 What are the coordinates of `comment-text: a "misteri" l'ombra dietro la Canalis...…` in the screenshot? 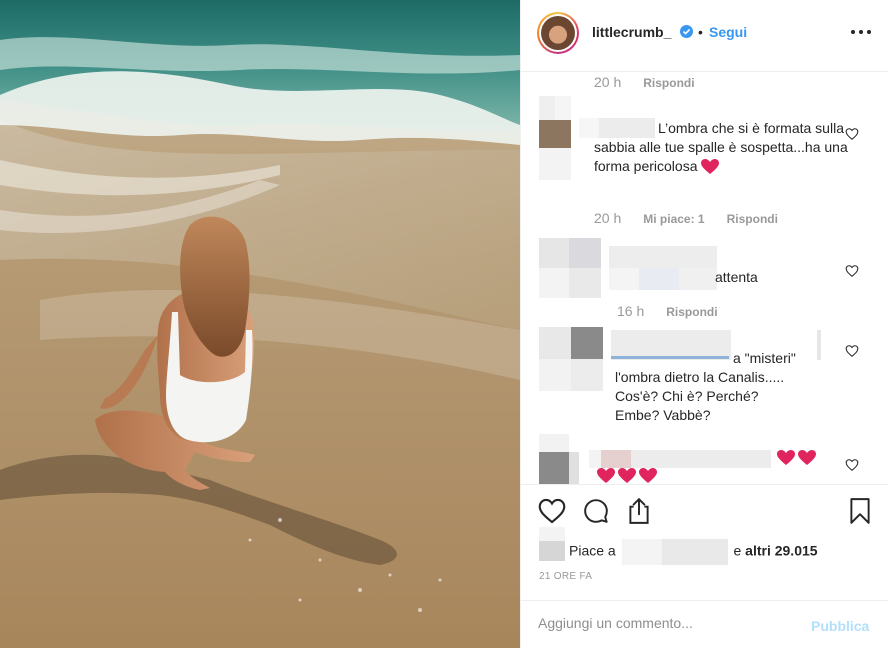 It's located at (705, 386).